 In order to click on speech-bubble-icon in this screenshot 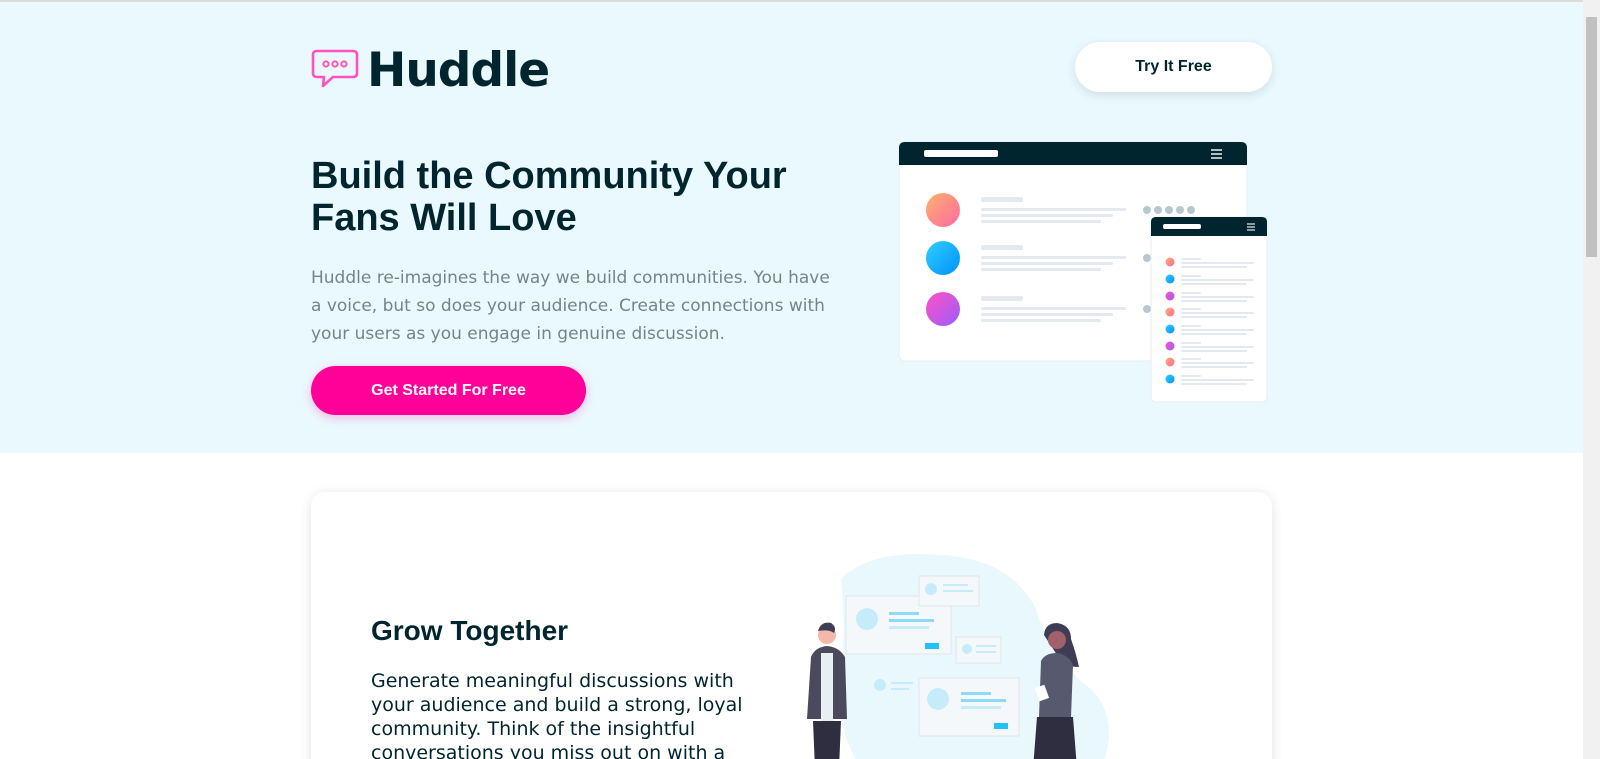, I will do `click(335, 68)`.